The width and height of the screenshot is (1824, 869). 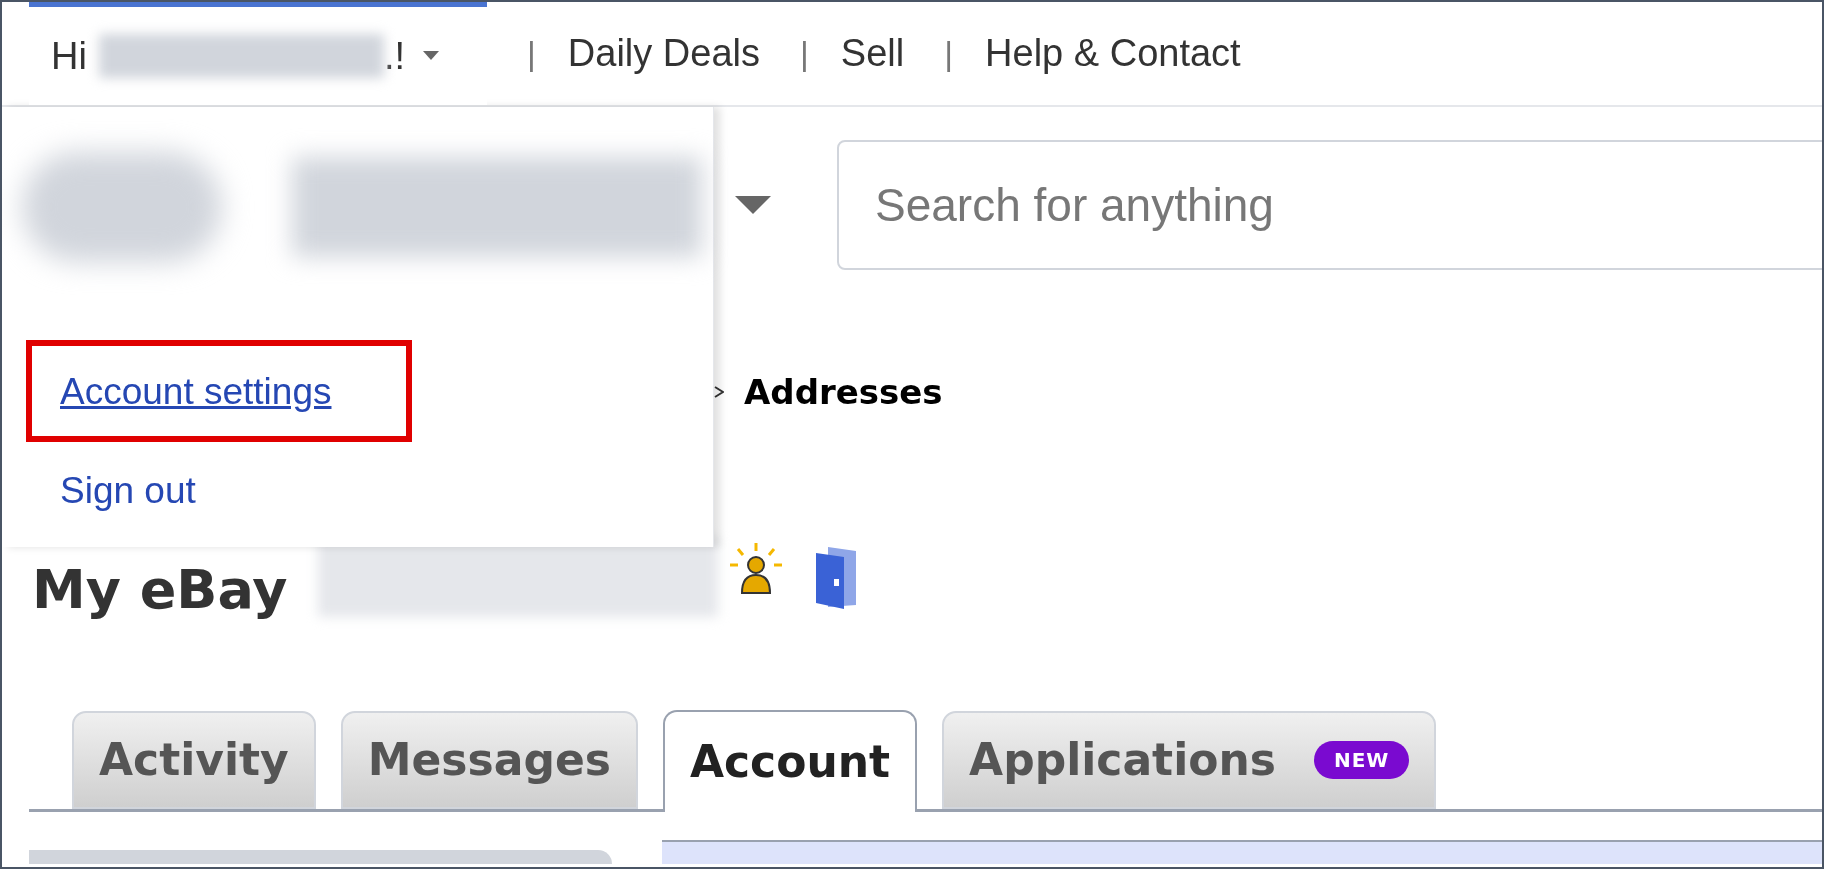 I want to click on nav-link: Help & Contact, so click(x=1113, y=53).